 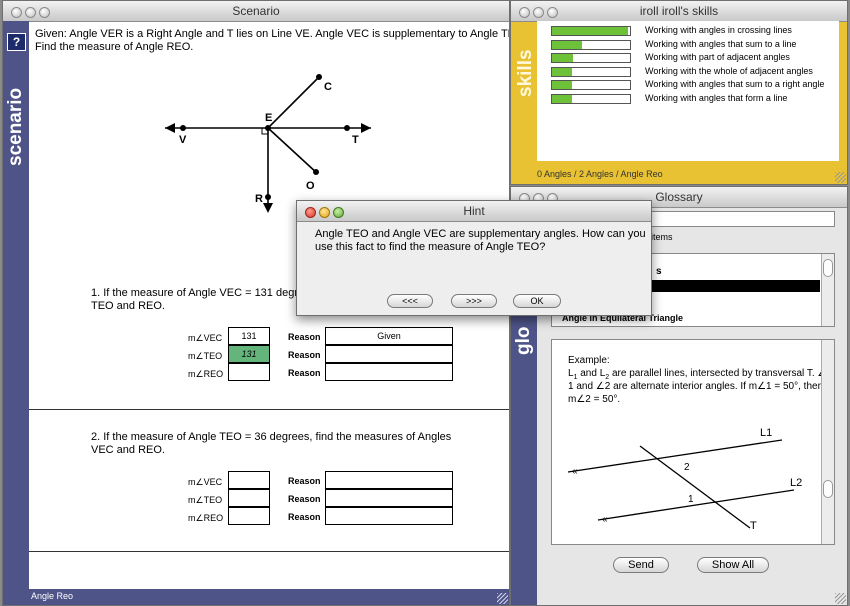 I want to click on skills-sidebar-label: skills, so click(x=525, y=73).